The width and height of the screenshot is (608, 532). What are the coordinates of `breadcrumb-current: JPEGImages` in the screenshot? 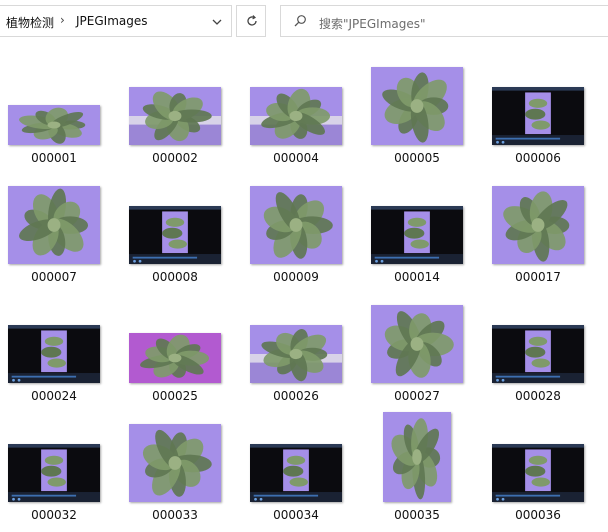 It's located at (112, 21).